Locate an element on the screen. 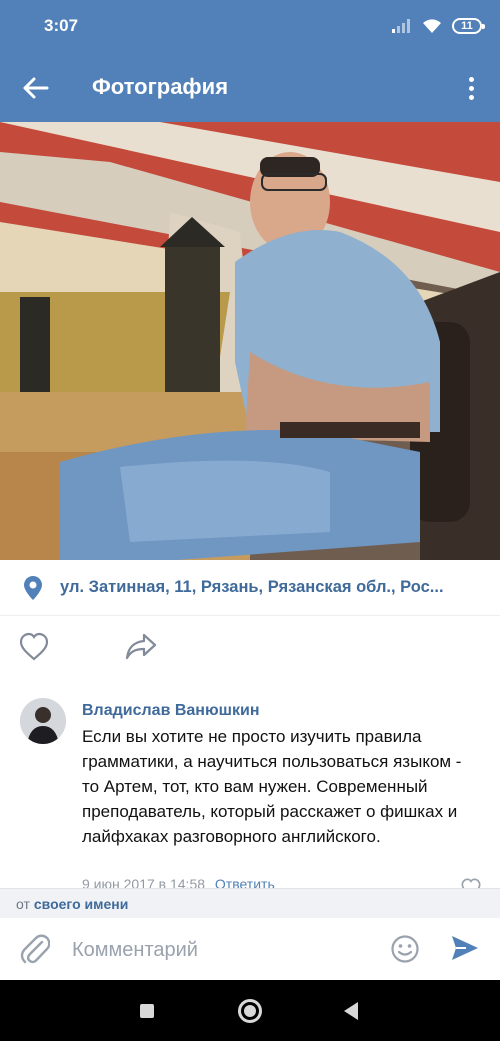 Image resolution: width=500 pixels, height=1041 pixels. send-icon is located at coordinates (465, 948).